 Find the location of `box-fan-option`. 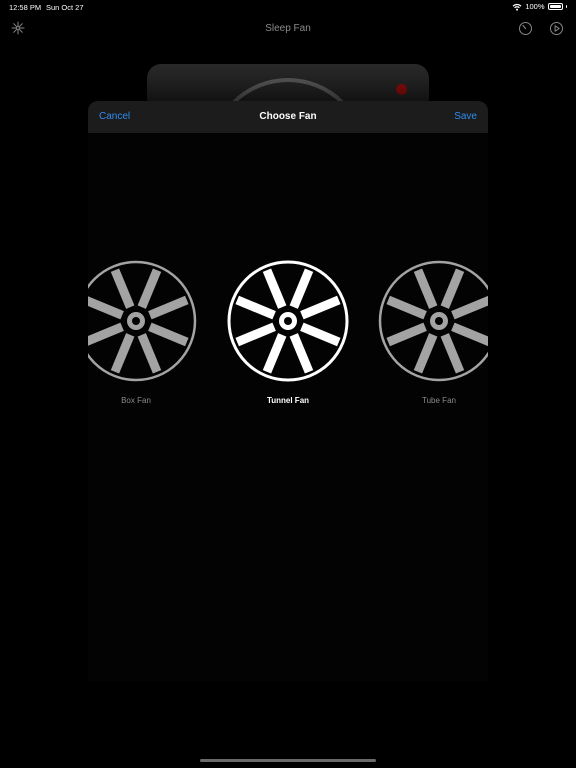

box-fan-option is located at coordinates (143, 321).